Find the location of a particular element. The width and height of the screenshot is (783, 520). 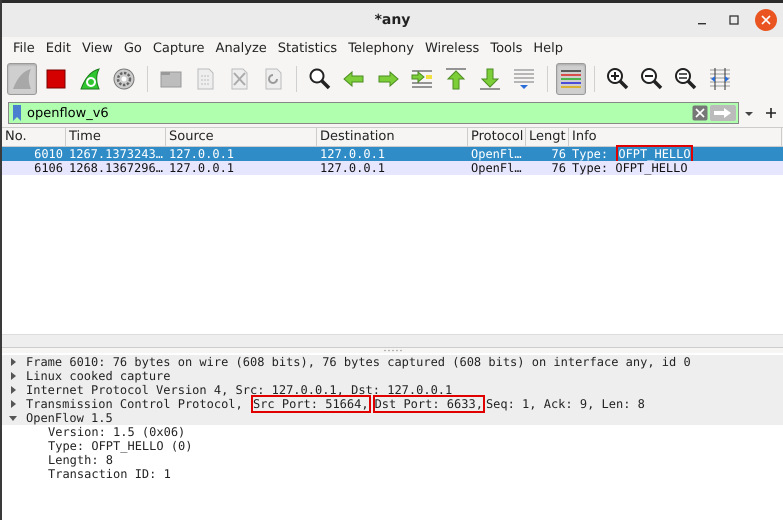

column-header: Protocol is located at coordinates (497, 137).